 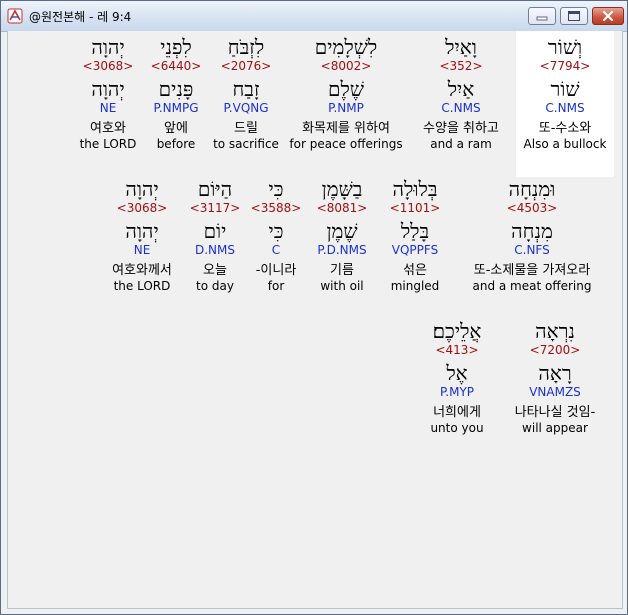 I want to click on parsing-code: P.NMP, so click(x=346, y=108).